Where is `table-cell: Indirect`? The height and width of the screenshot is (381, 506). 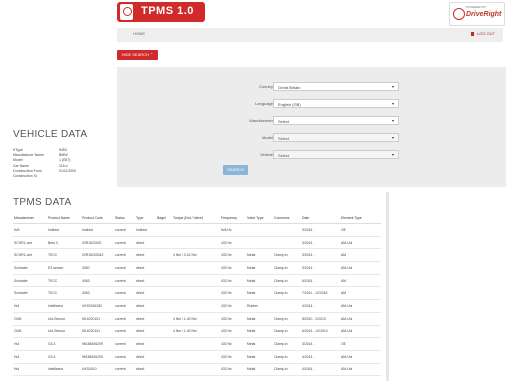
table-cell: Indirect is located at coordinates (64, 230).